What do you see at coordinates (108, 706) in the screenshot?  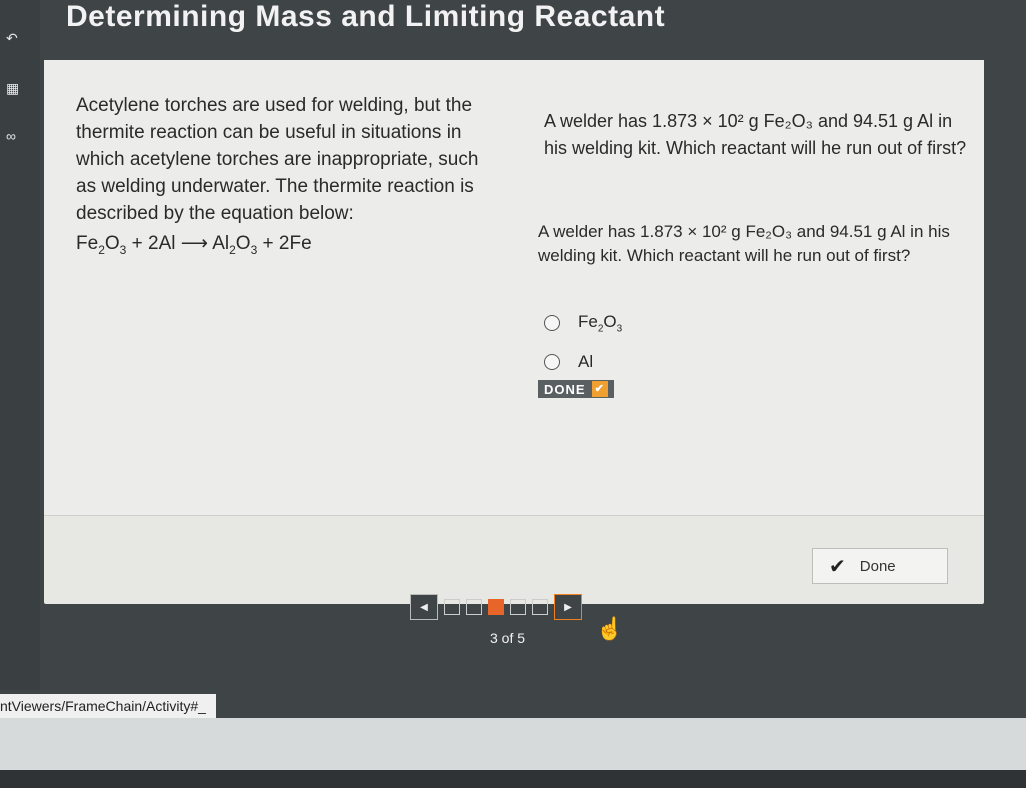 I see `url-status-bar: ntViewers/FrameChain/Activity#_` at bounding box center [108, 706].